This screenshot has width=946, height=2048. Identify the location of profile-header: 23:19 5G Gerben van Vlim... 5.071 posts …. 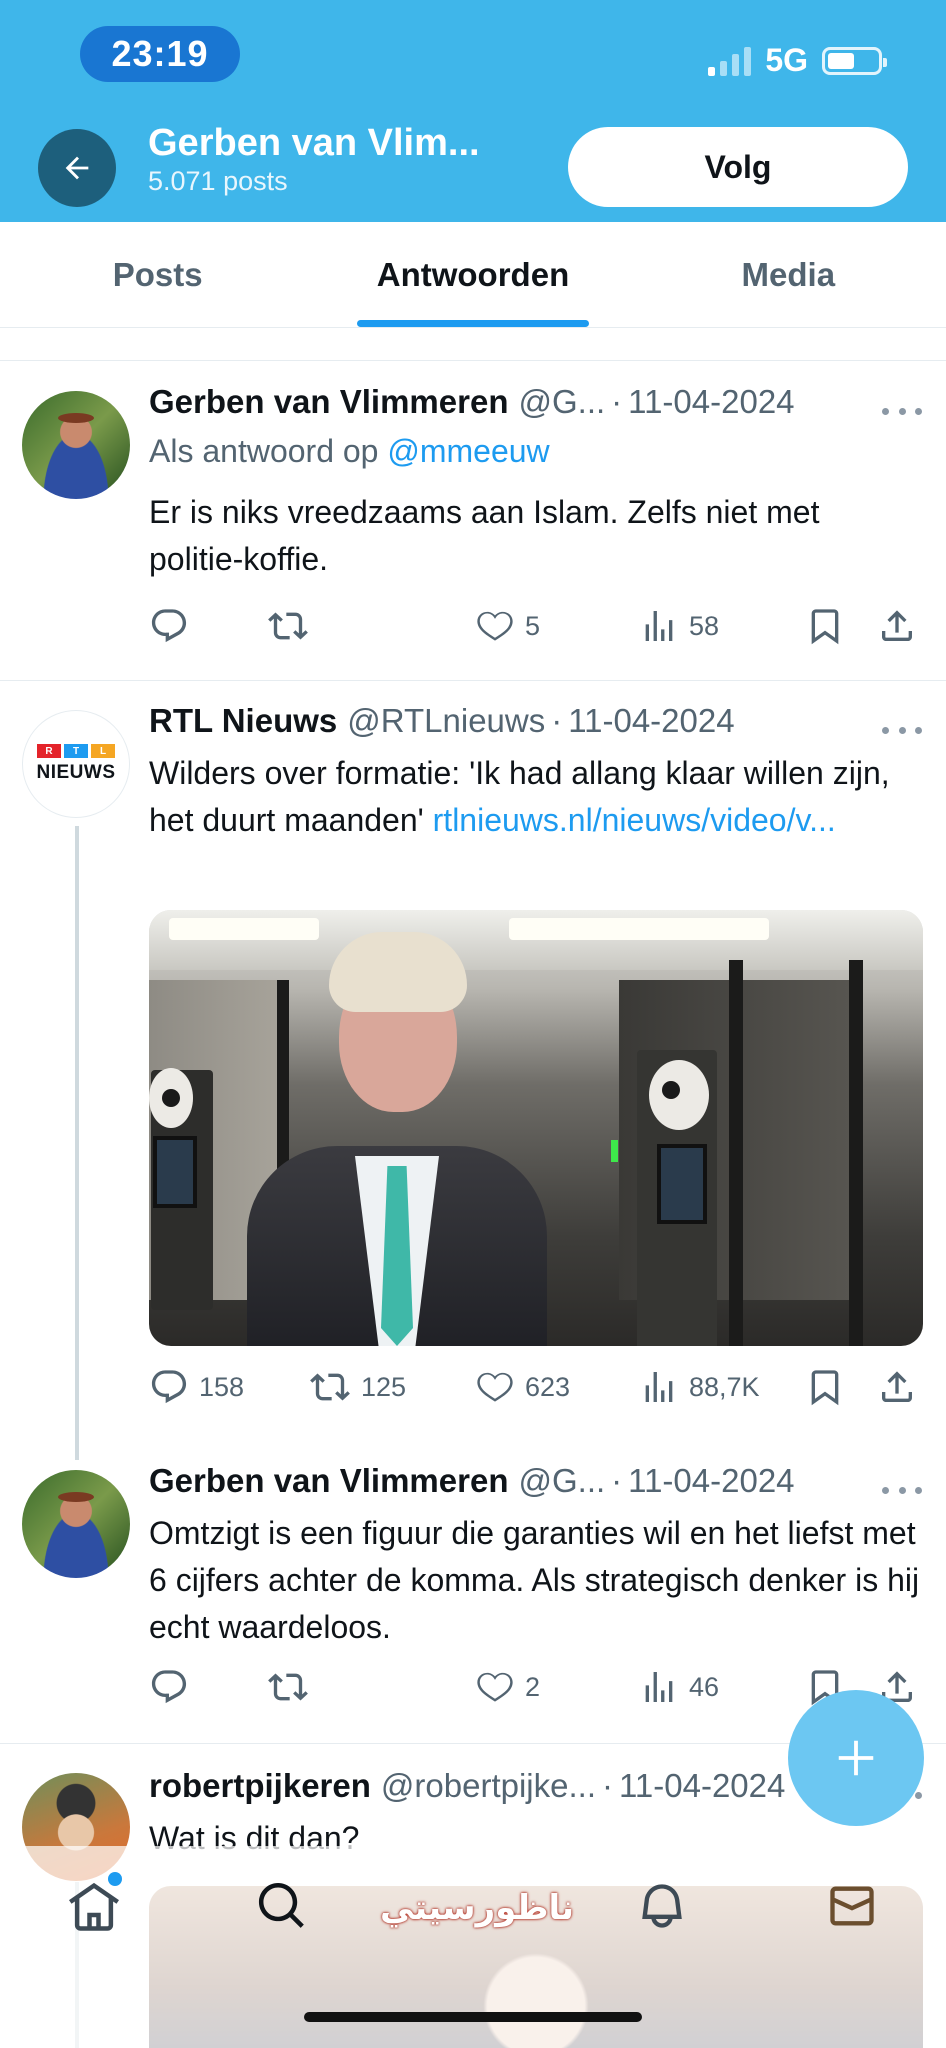
(473, 111).